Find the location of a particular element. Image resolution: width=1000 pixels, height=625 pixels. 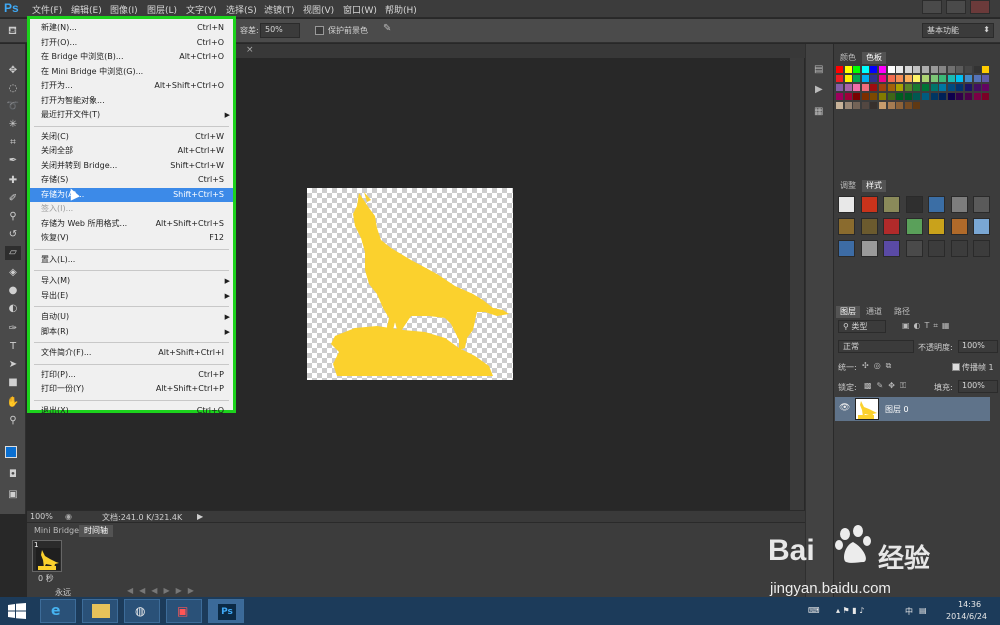

file-menu-item: 存储为 Web 所用格式... Alt+Shift+Ctrl+S is located at coordinates (131, 224).